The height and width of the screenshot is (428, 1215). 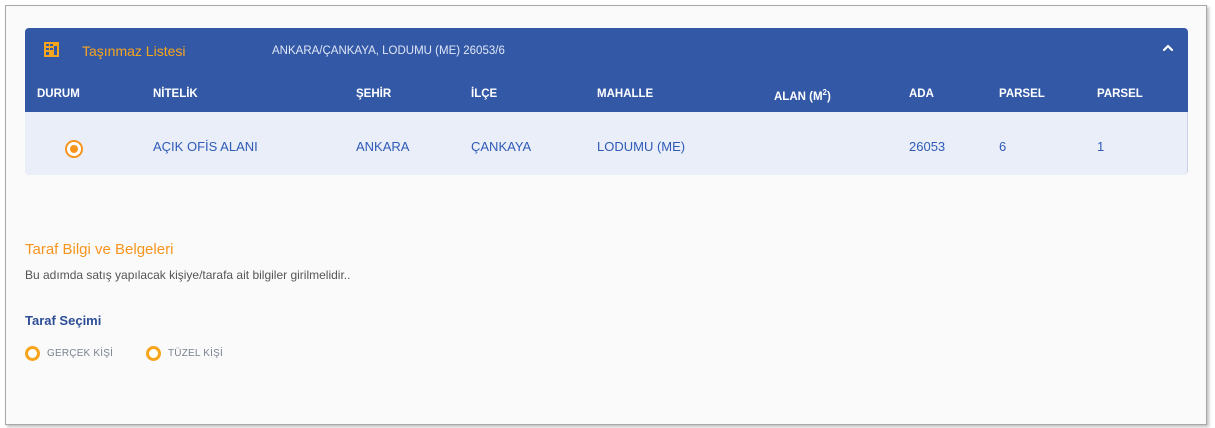 I want to click on cell-sehir: ANKARA, so click(x=383, y=146).